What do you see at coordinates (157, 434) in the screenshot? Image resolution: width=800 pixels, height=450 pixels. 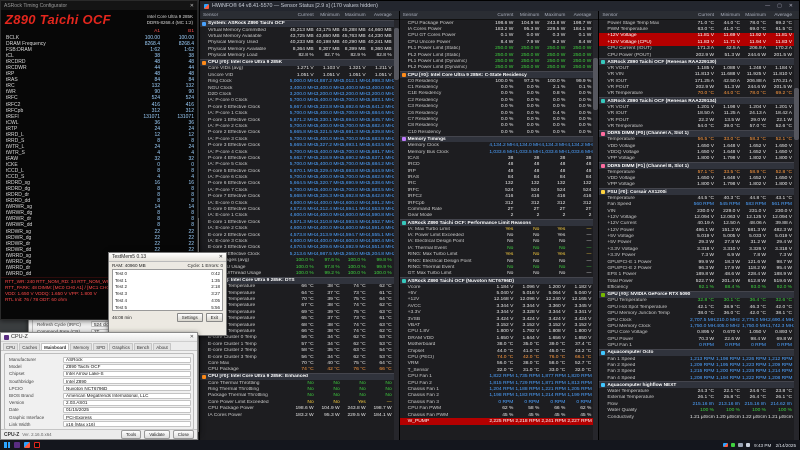 I see `validate-button: Validate` at bounding box center [157, 434].